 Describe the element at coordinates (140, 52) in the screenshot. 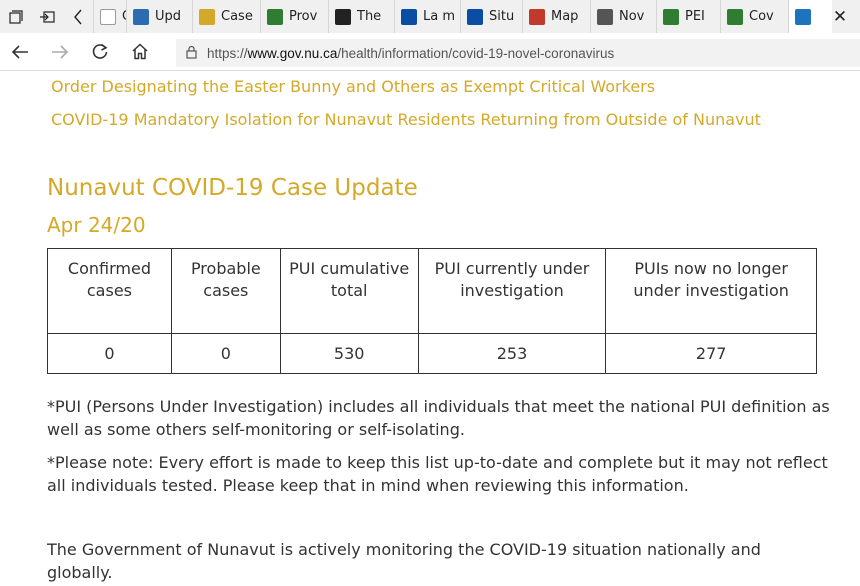

I see `home-button` at that location.